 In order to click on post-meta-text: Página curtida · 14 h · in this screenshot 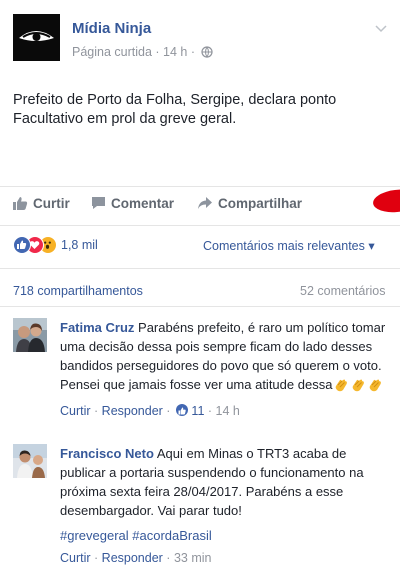, I will do `click(133, 52)`.